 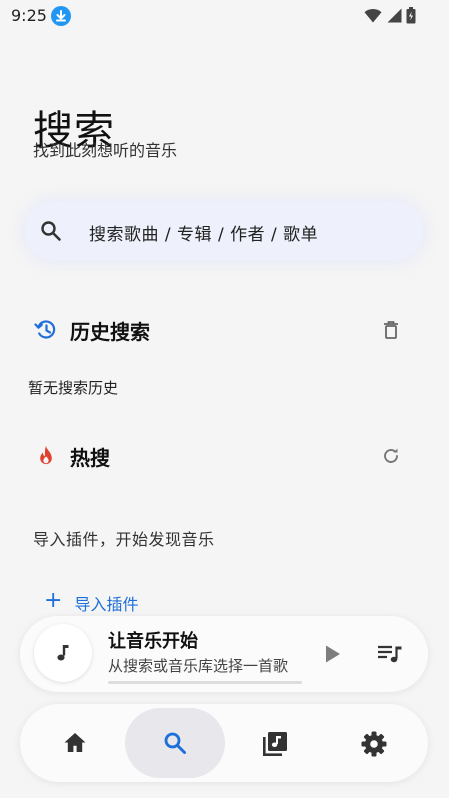 I want to click on hot-hint-text: 导入插件，开始发现音乐, so click(x=124, y=539).